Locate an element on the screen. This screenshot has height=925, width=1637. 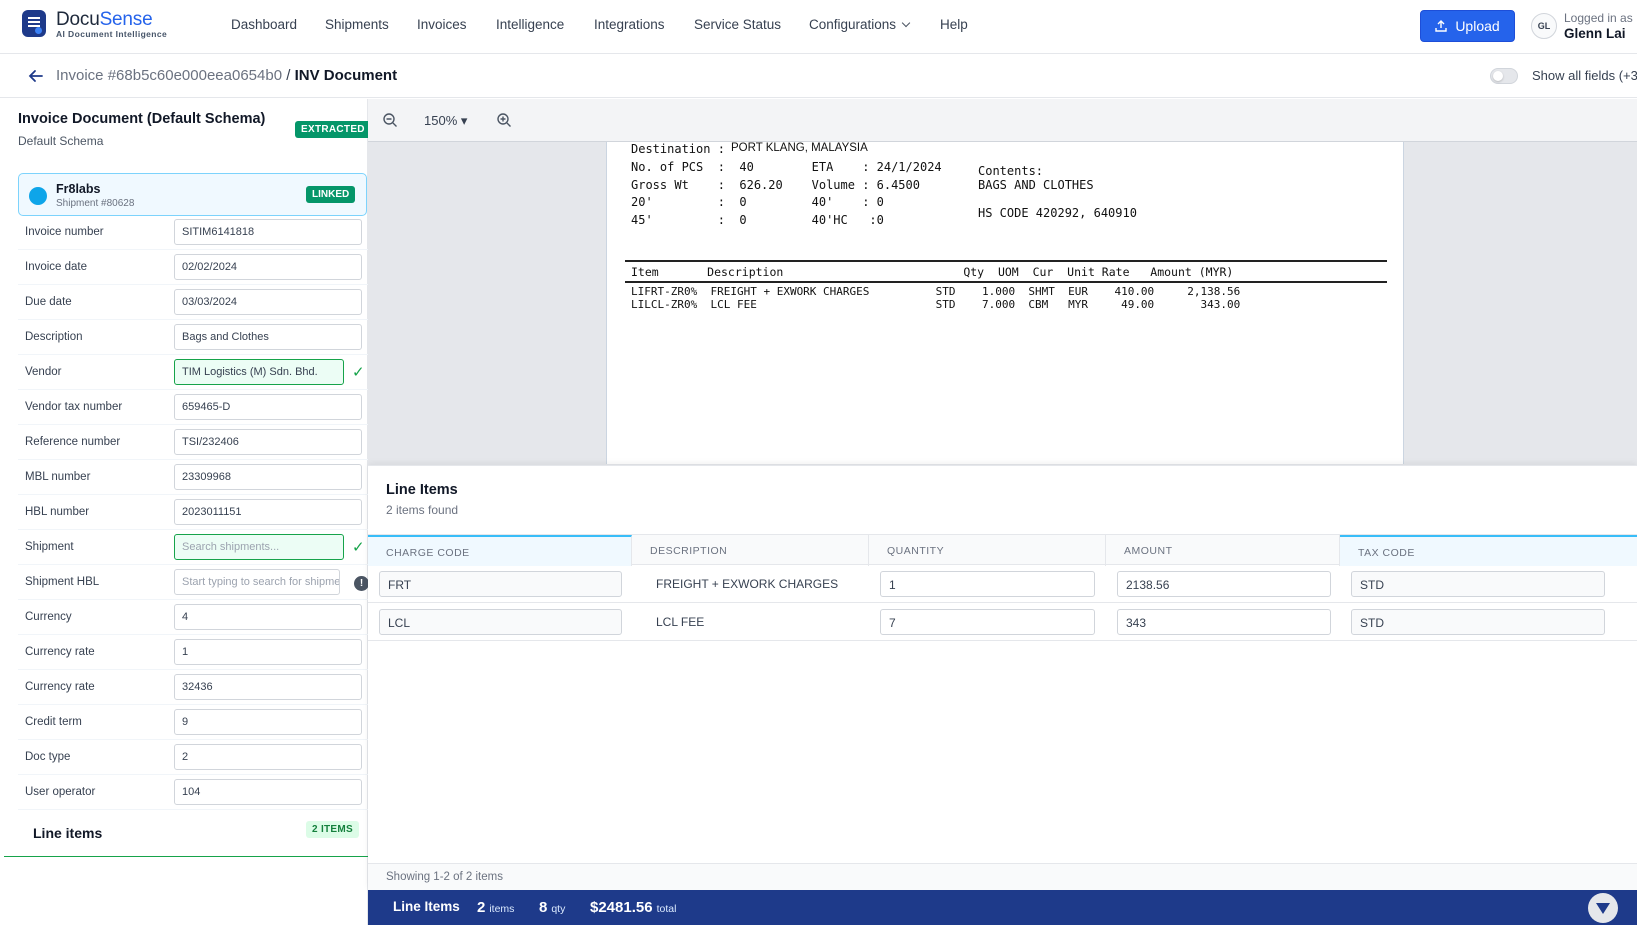
back-arrow-icon is located at coordinates (36, 76).